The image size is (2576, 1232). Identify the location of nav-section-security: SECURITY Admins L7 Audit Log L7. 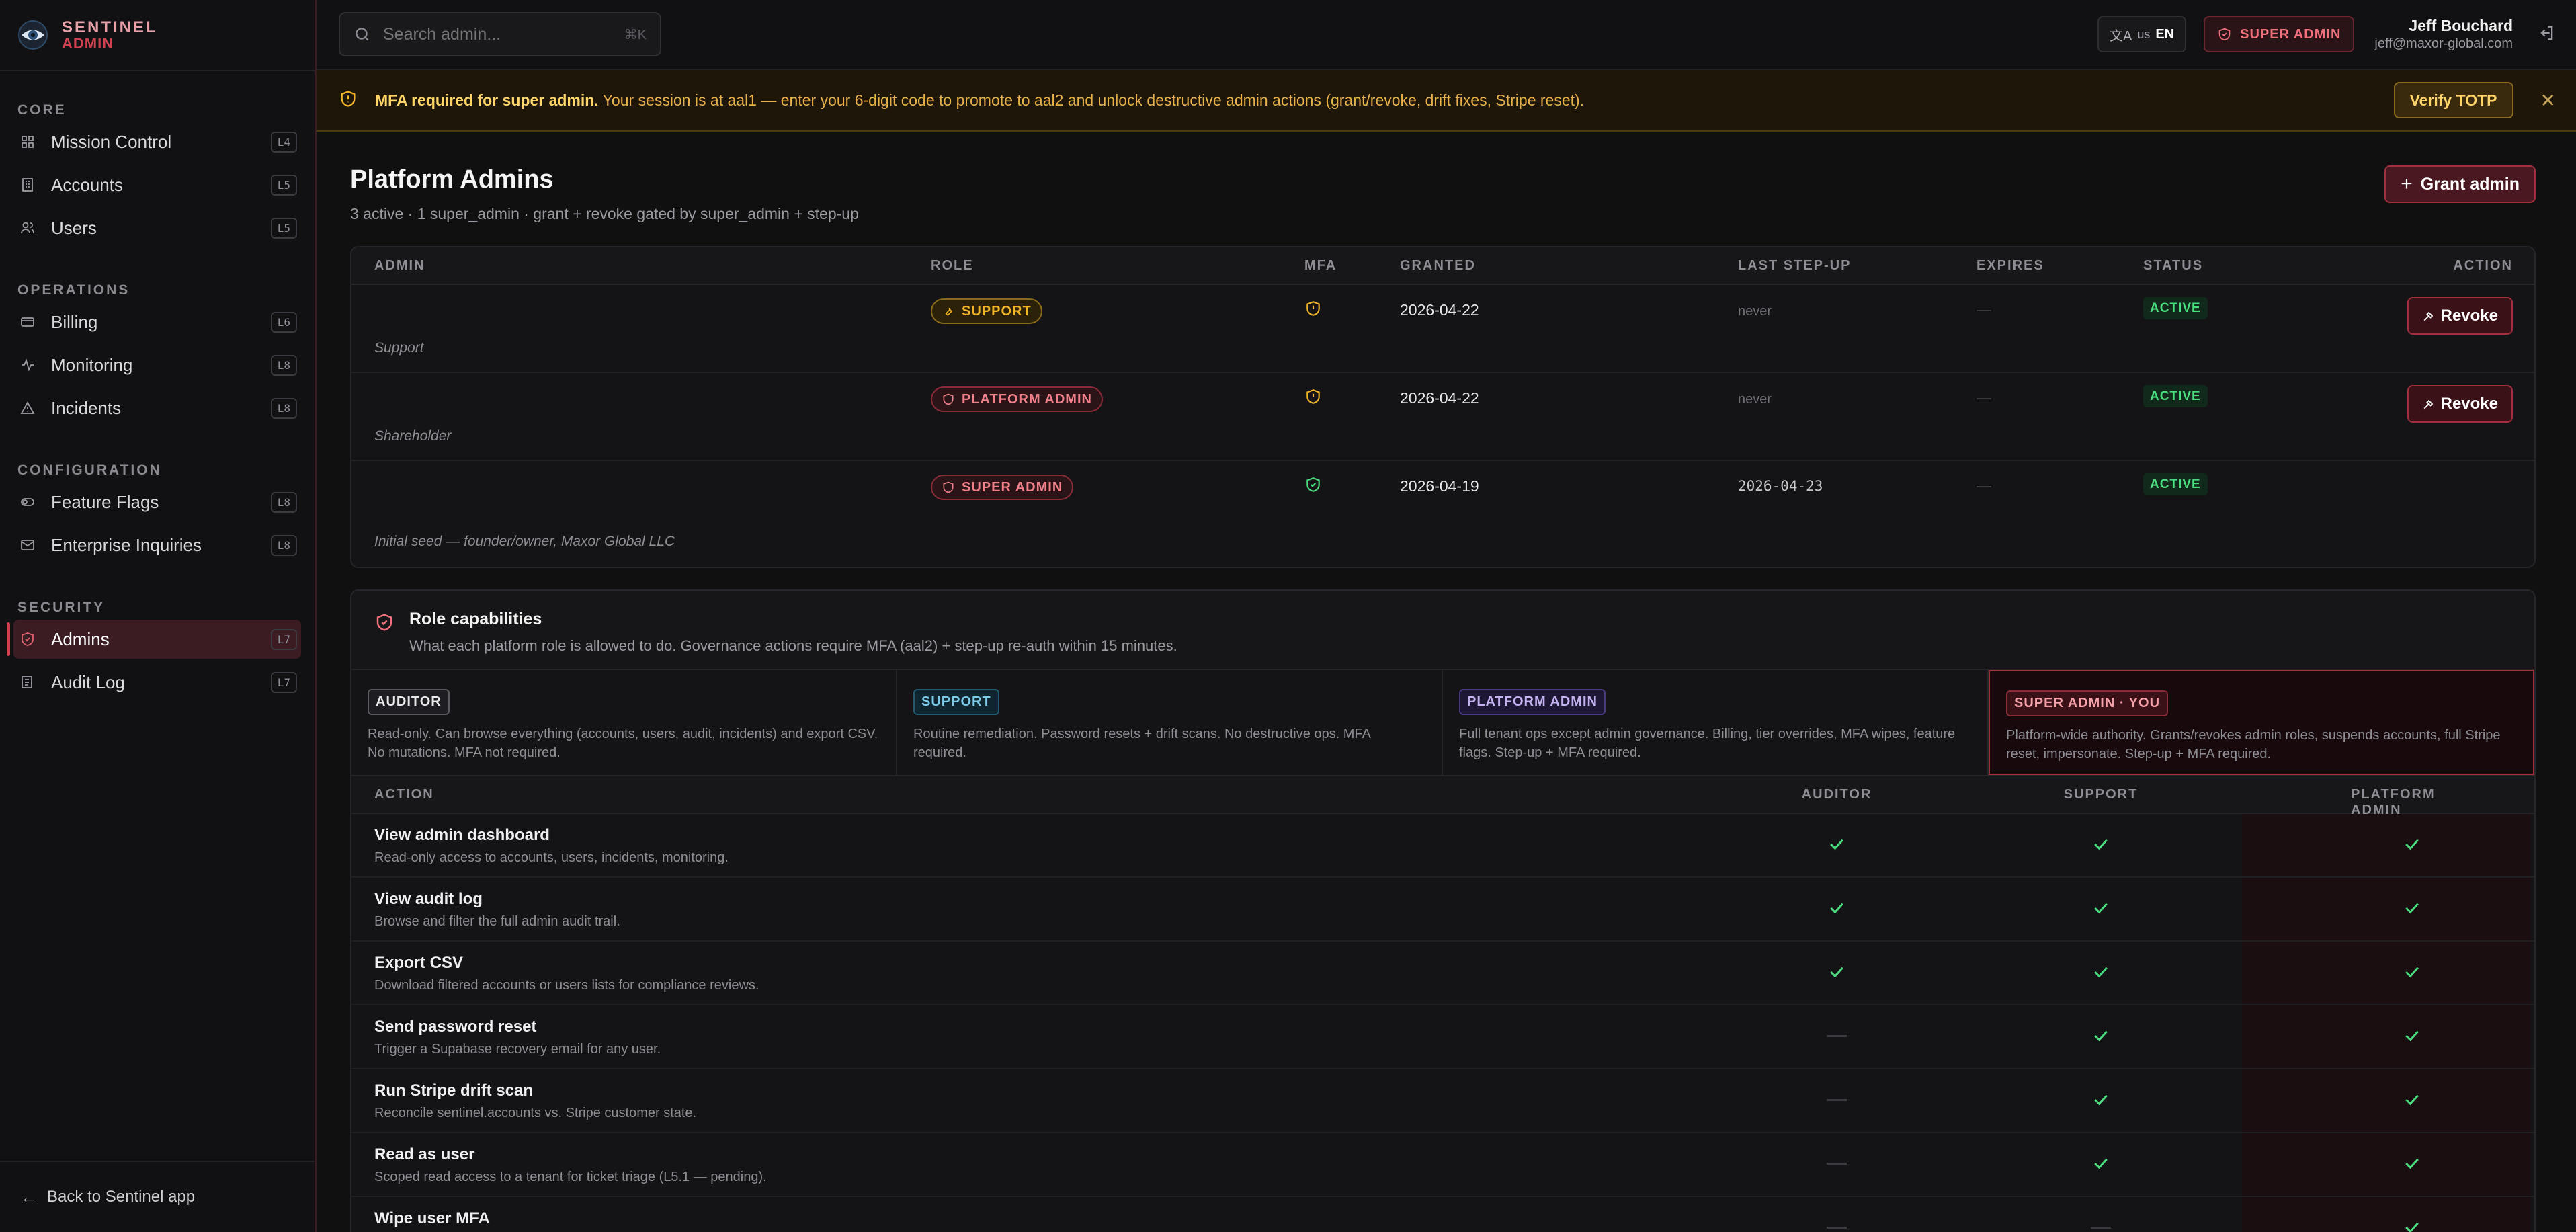
(157, 645).